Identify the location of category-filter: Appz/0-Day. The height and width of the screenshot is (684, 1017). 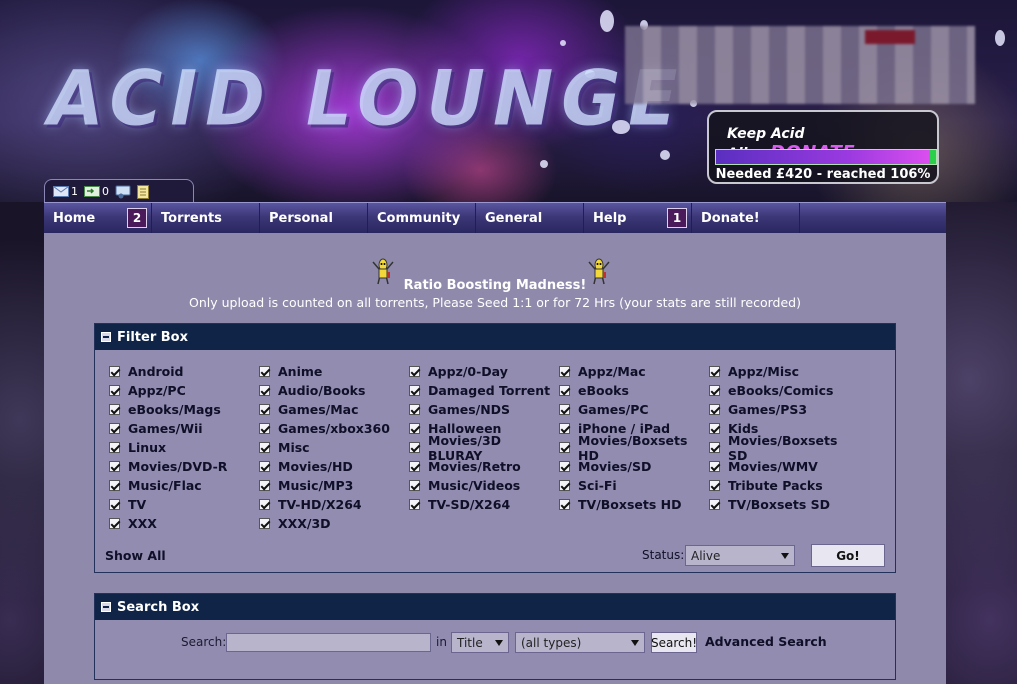
(484, 371).